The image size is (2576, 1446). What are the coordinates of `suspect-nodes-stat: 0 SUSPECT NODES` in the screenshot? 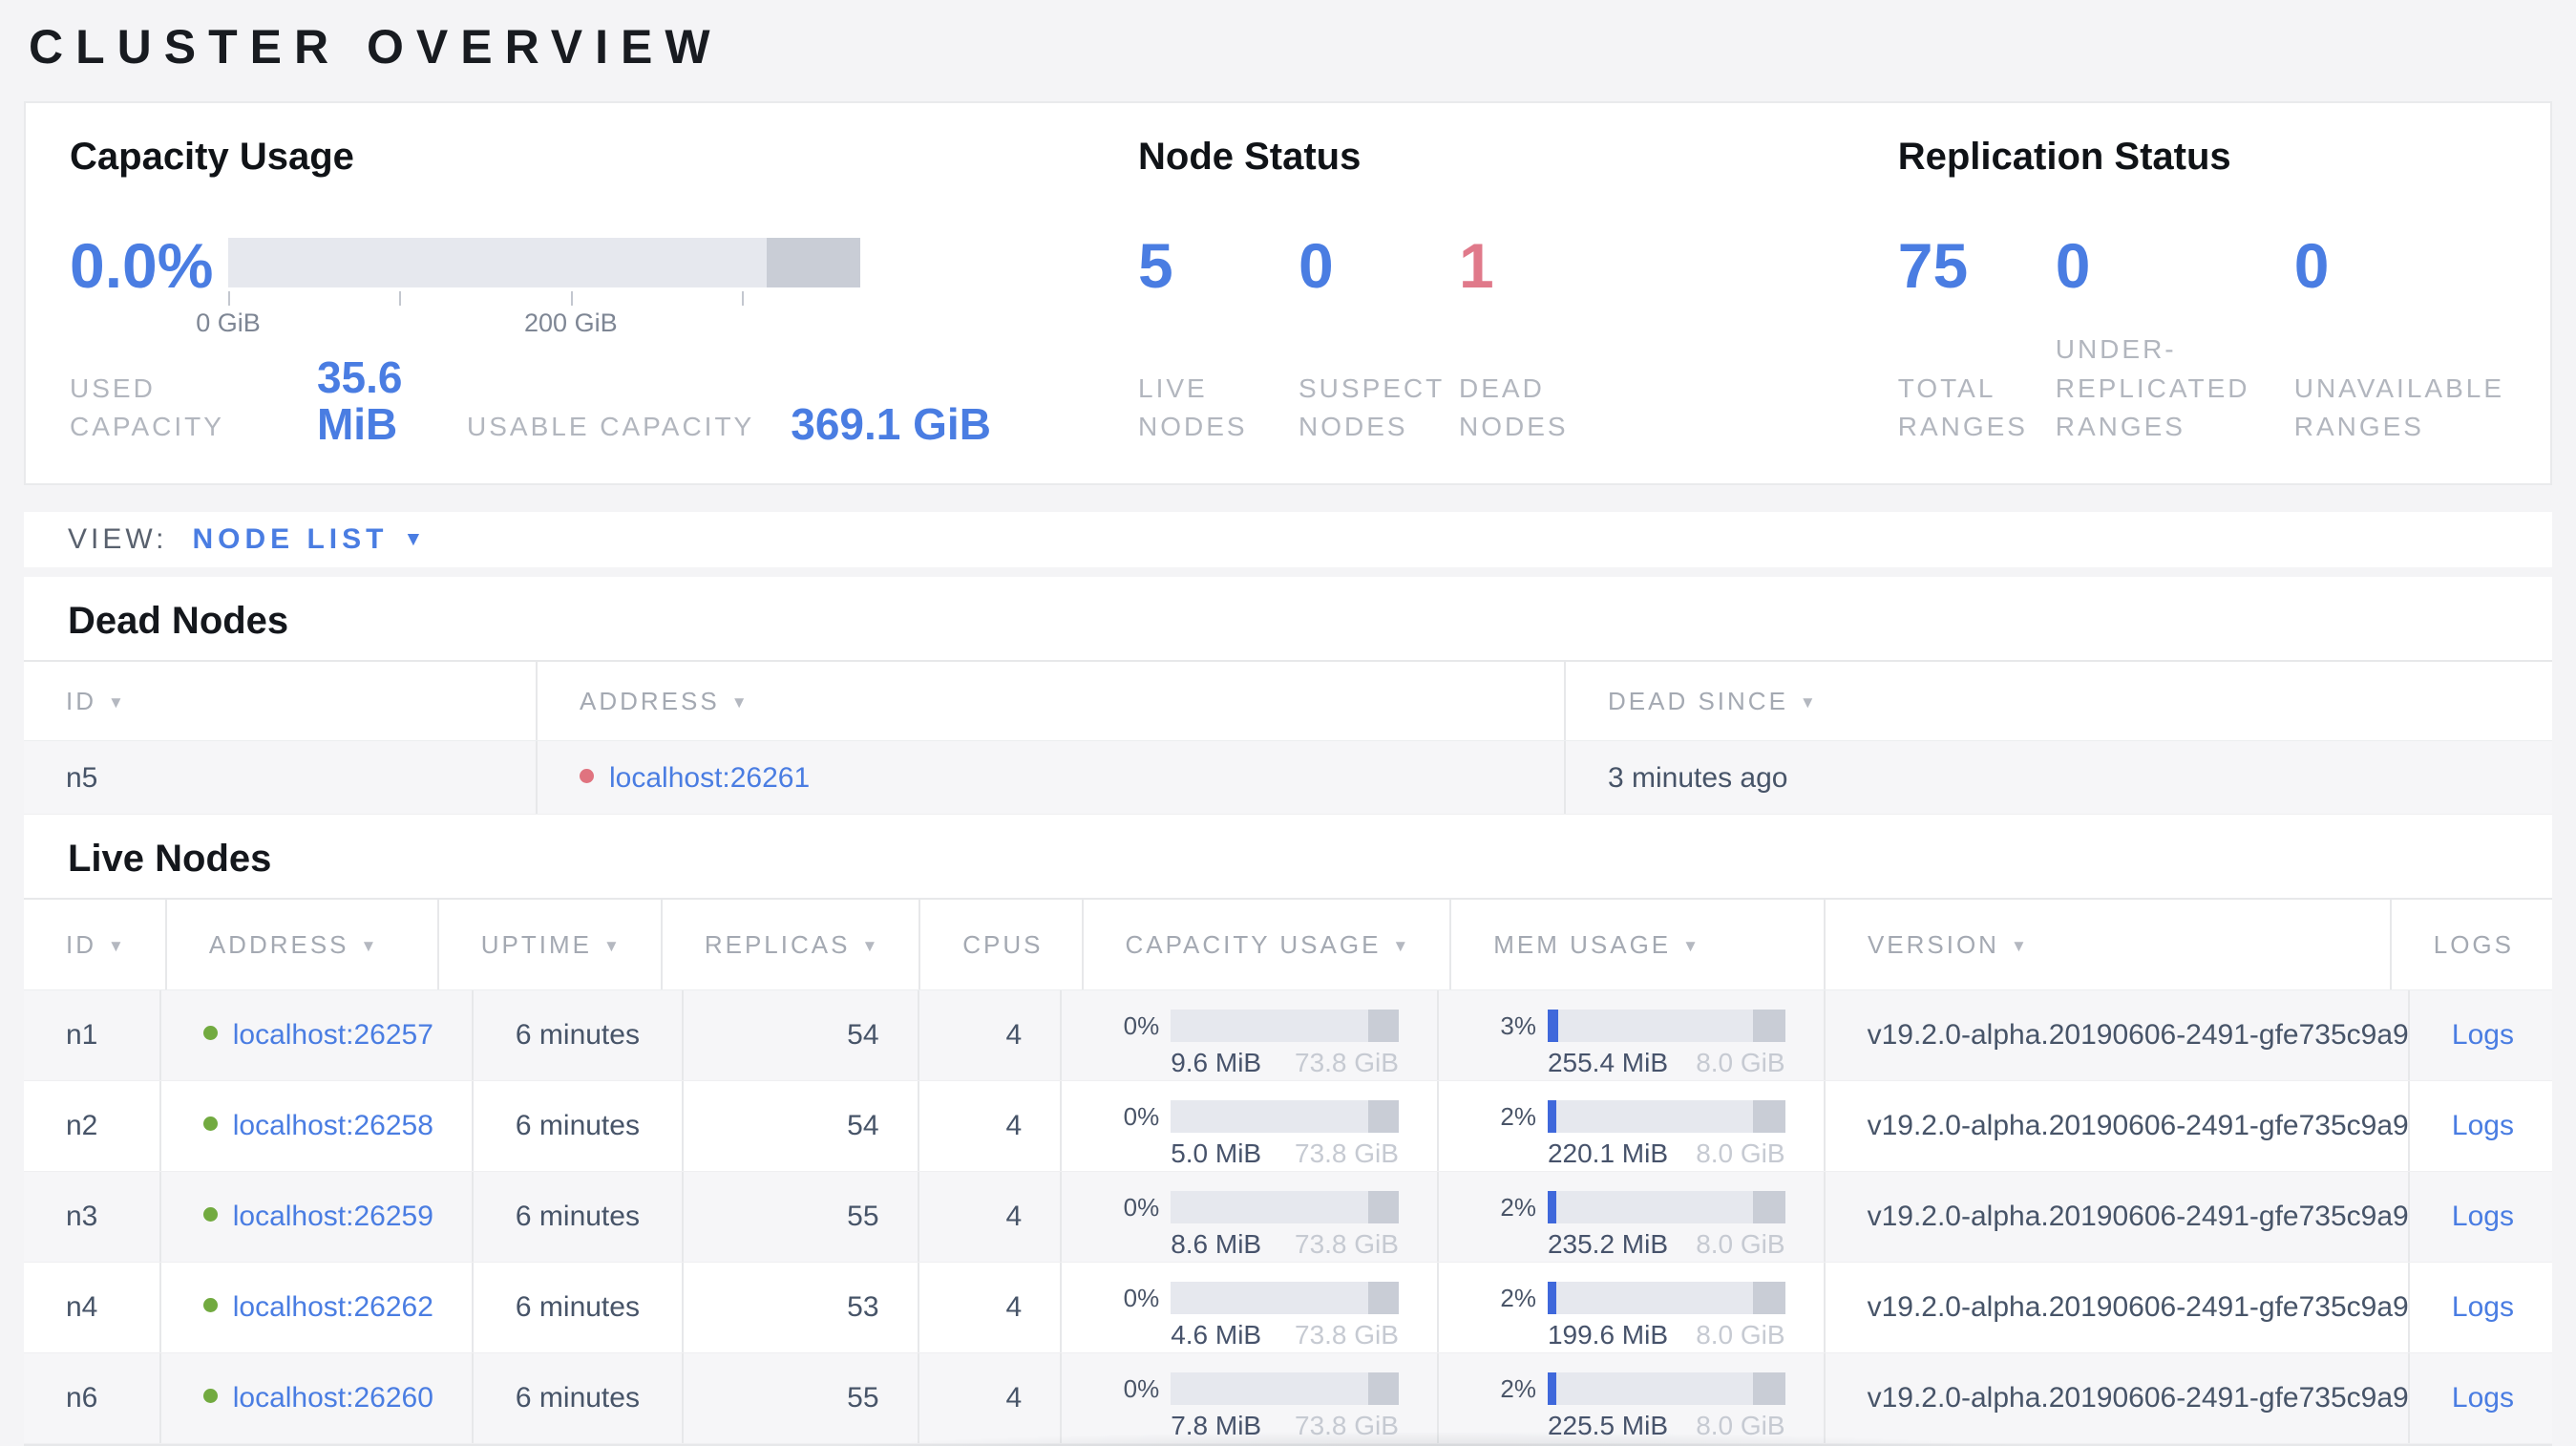 It's located at (1379, 340).